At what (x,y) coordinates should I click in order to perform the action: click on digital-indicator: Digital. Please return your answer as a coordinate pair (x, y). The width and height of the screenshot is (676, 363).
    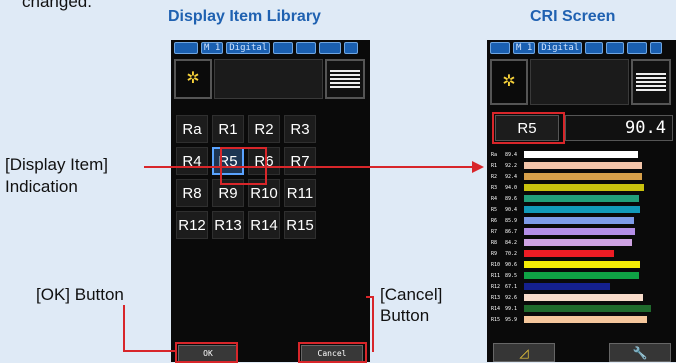
    Looking at the image, I should click on (560, 48).